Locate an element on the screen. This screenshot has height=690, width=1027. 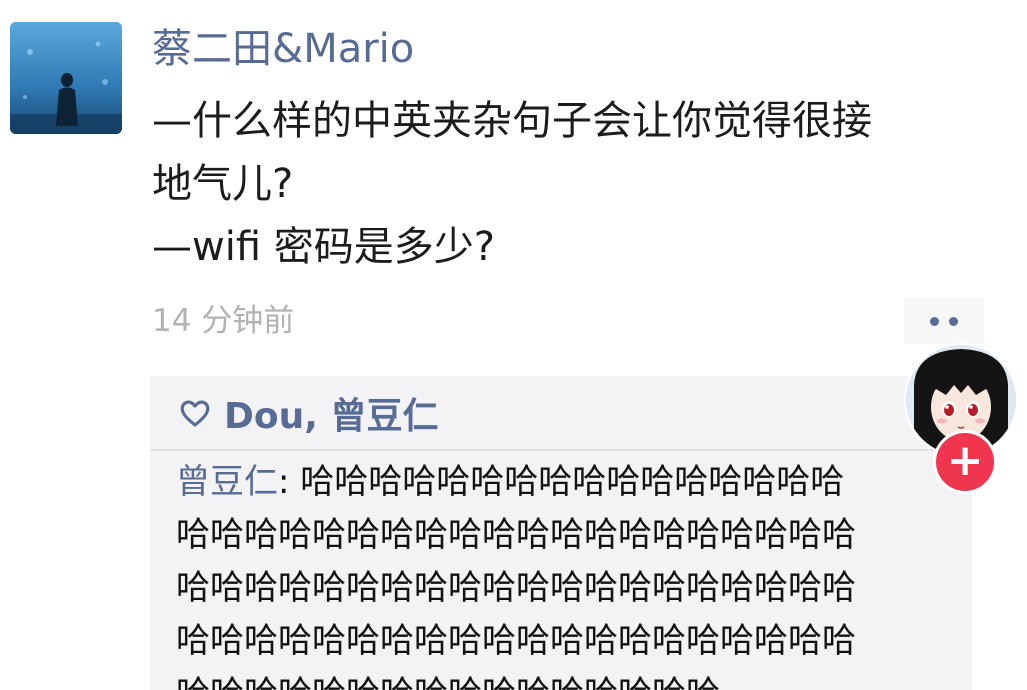
likes-row: Dou, 曾豆仁 is located at coordinates (308, 413).